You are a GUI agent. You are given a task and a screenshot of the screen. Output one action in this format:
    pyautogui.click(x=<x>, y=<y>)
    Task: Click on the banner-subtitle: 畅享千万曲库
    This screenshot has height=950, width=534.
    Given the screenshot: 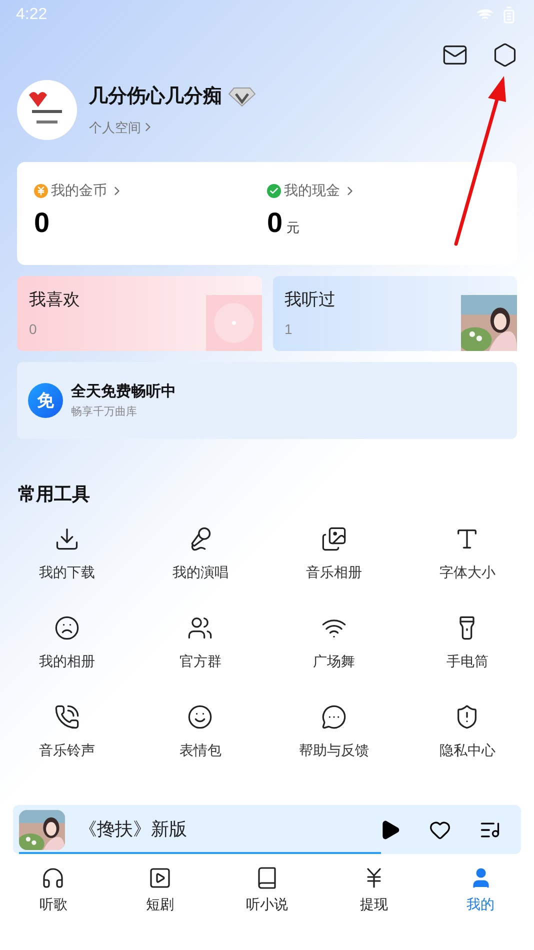 What is the action you would take?
    pyautogui.click(x=104, y=412)
    